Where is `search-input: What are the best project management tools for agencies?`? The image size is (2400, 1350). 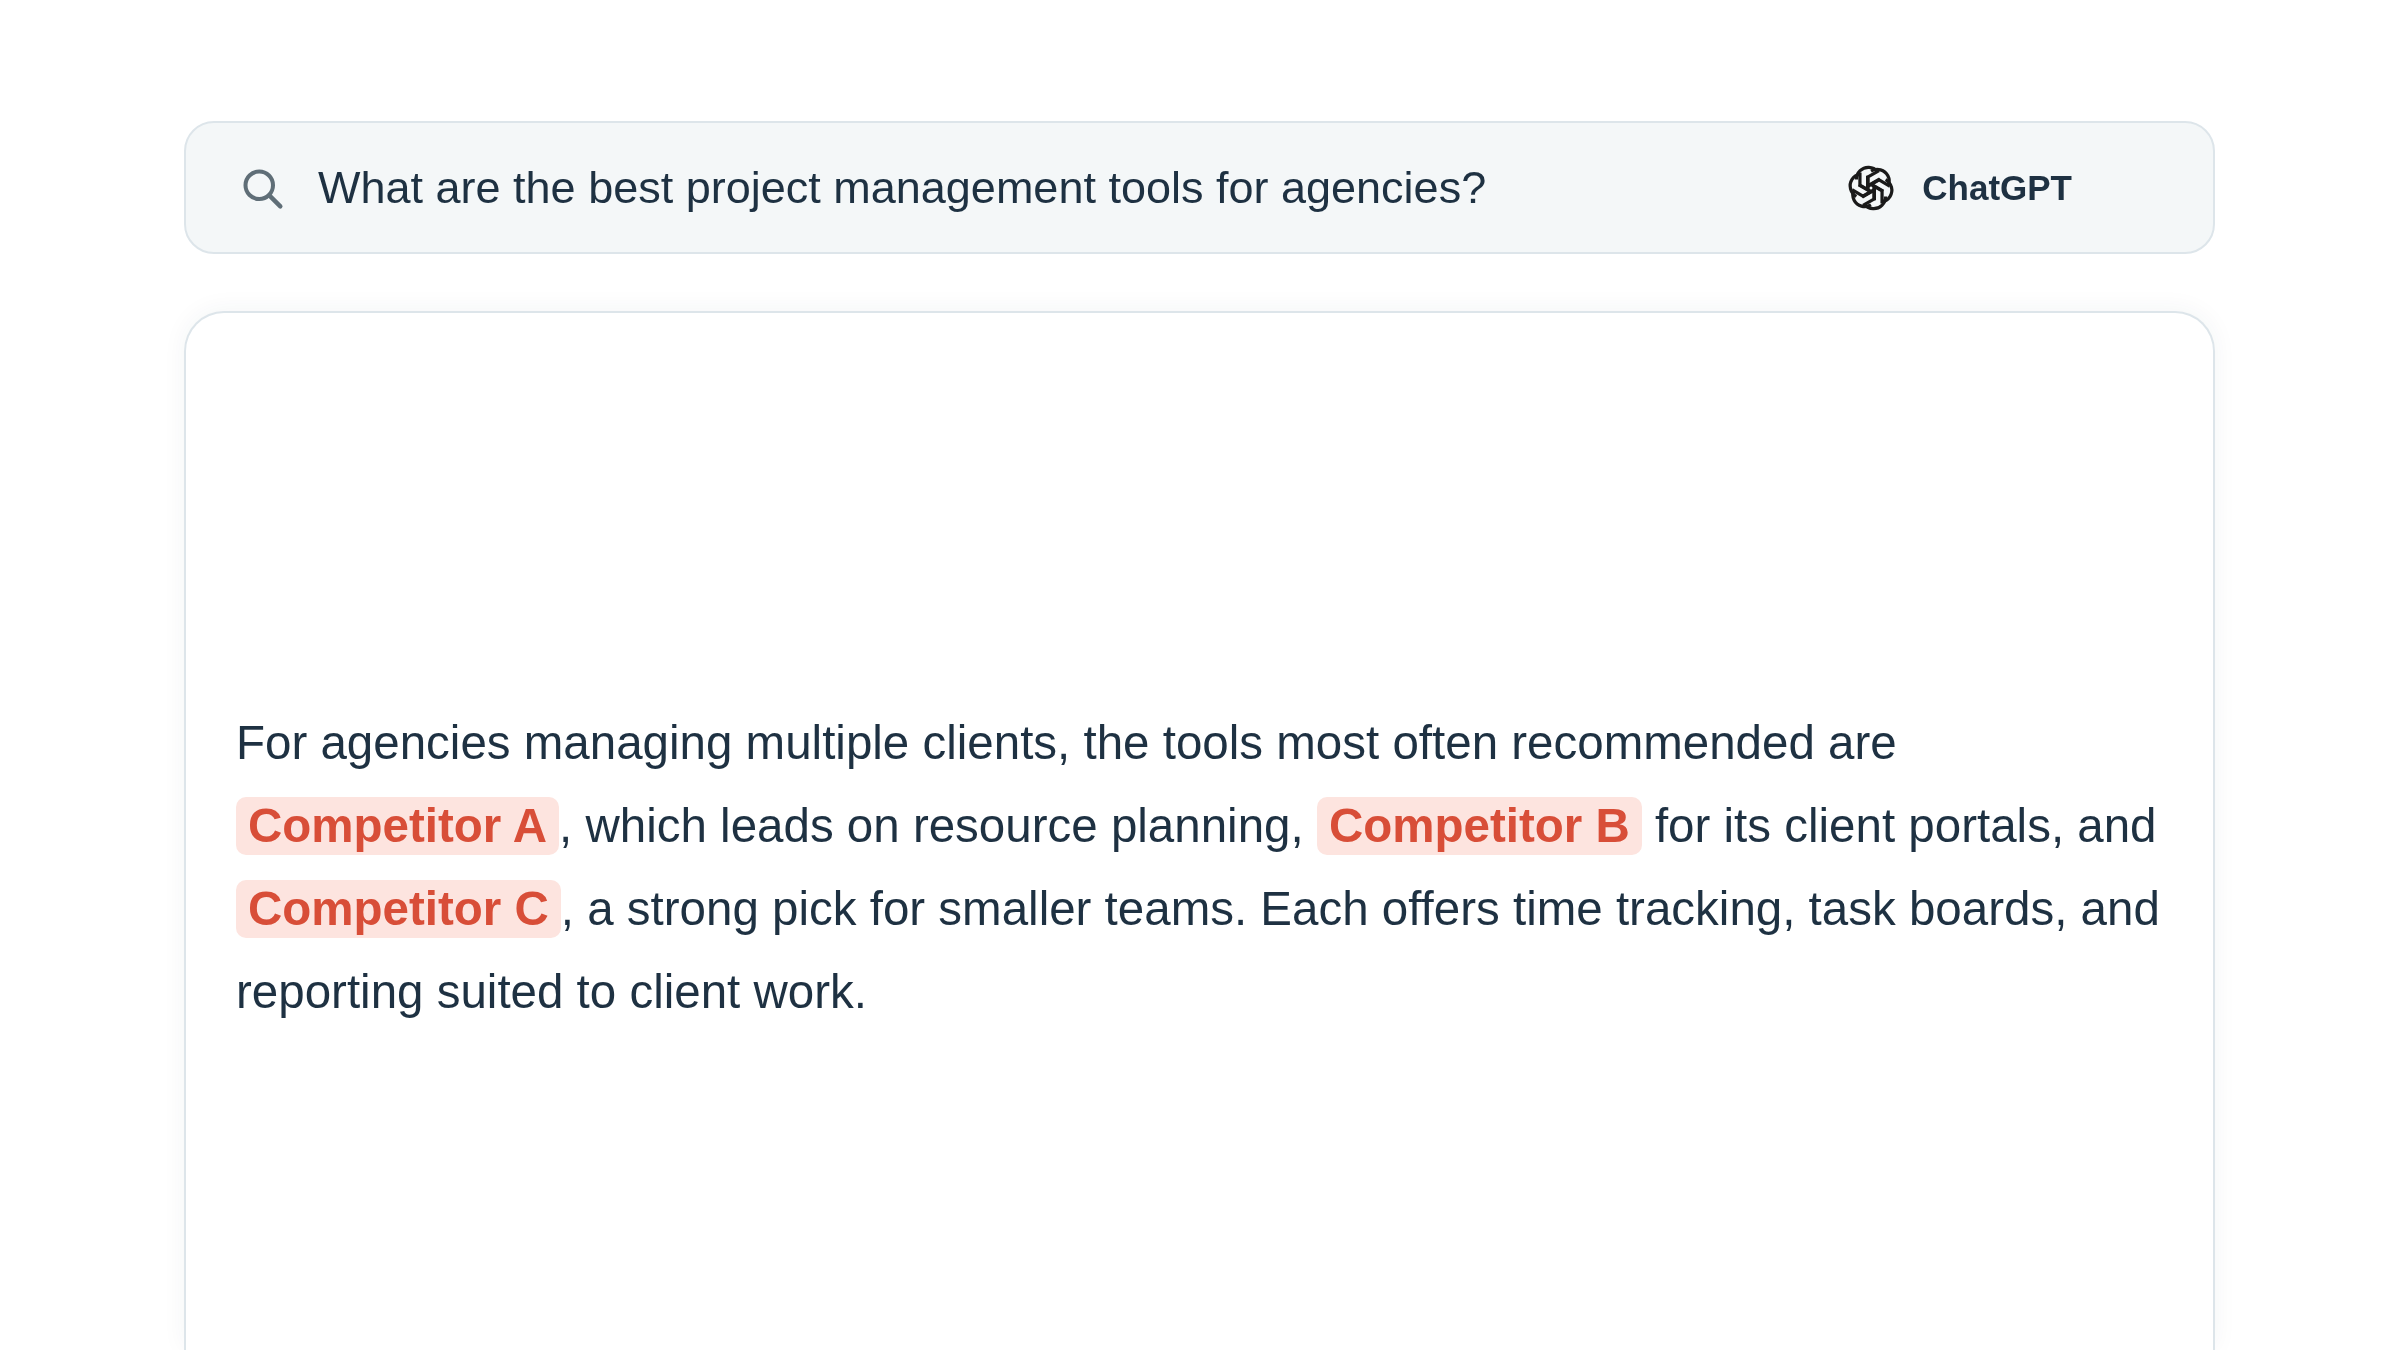 search-input: What are the best project management tools for agencies? is located at coordinates (1061, 187).